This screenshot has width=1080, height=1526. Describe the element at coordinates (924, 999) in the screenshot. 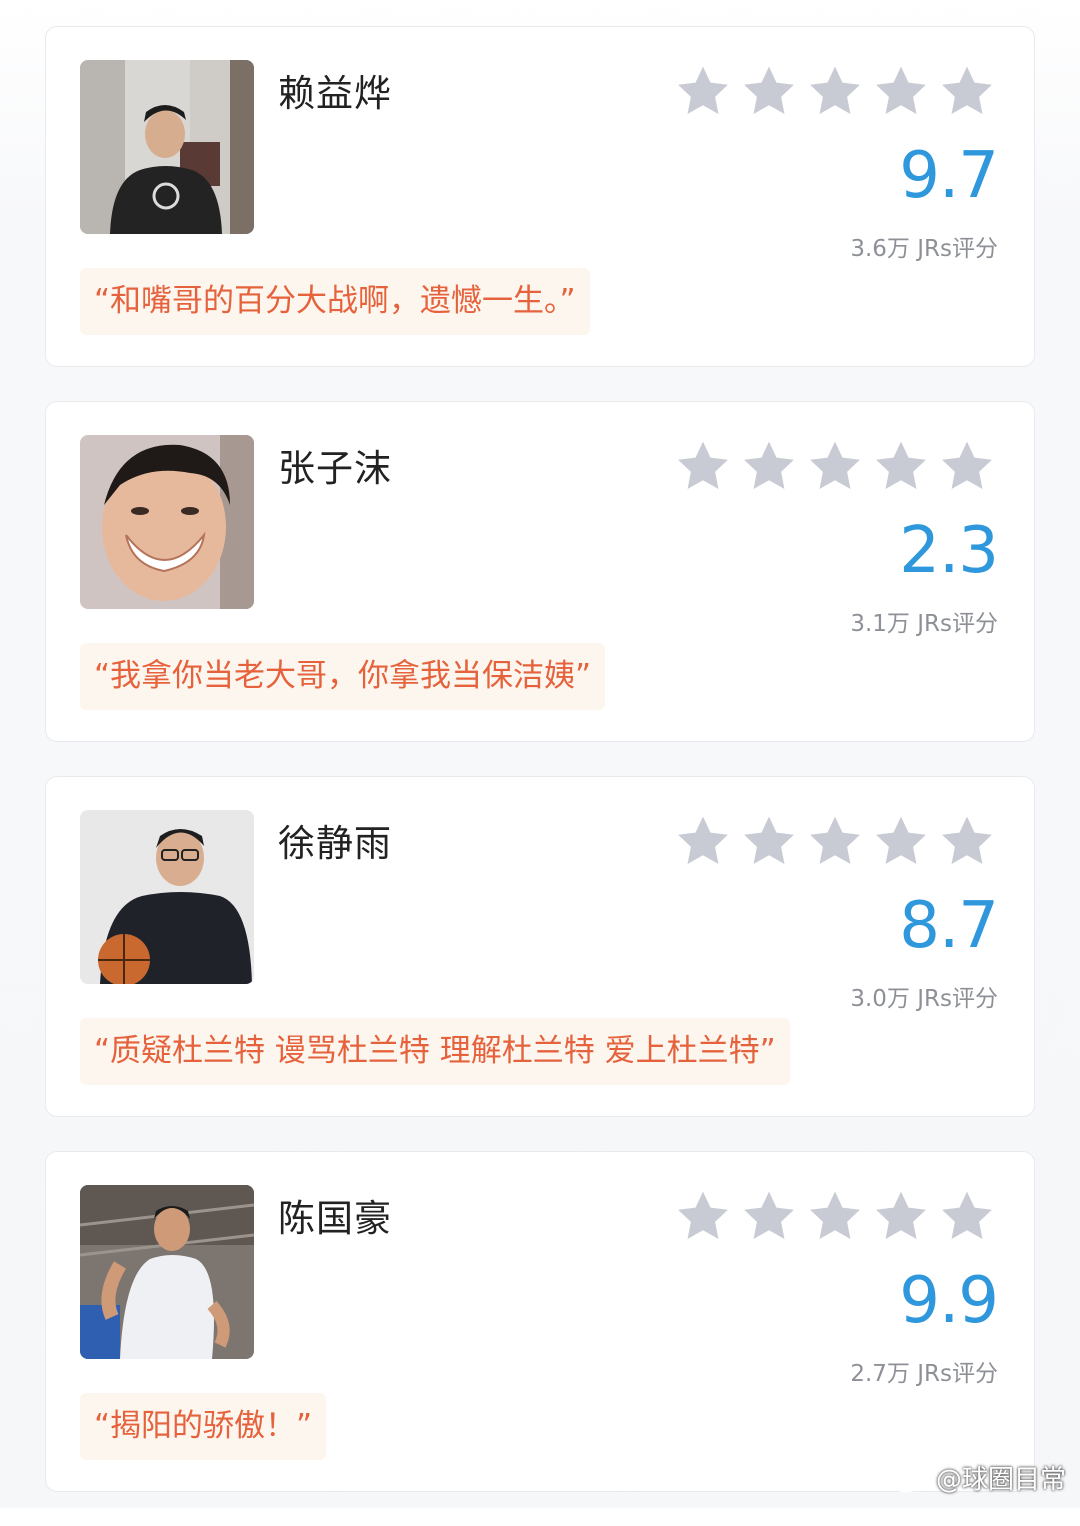

I see `rating-count: 3.0万 JRs评分` at that location.